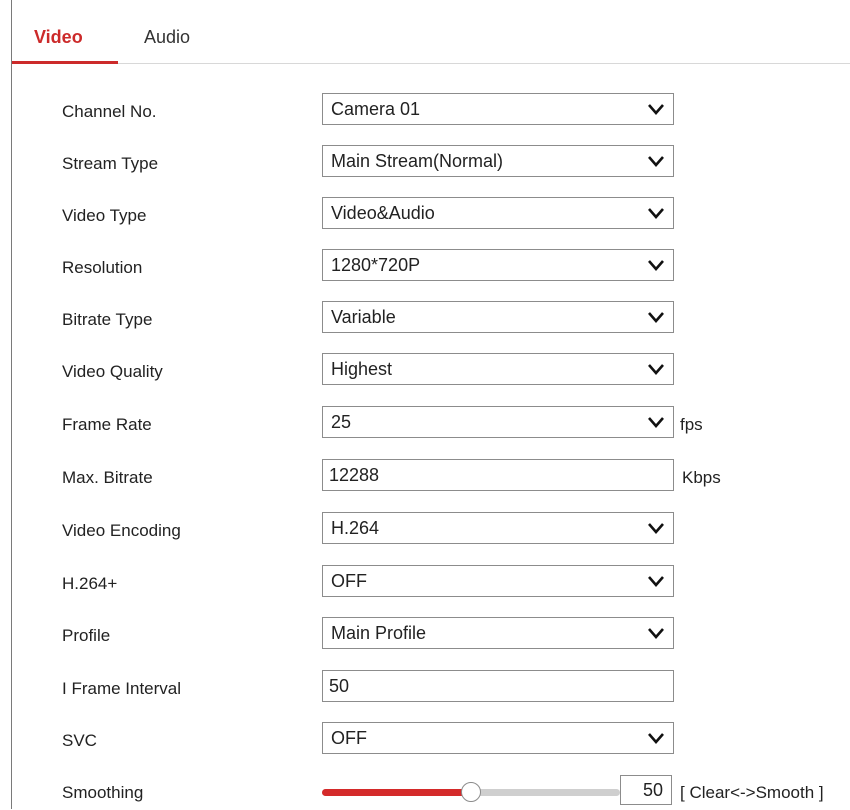 The width and height of the screenshot is (850, 810). Describe the element at coordinates (691, 424) in the screenshot. I see `frame-rate-unit: fps` at that location.